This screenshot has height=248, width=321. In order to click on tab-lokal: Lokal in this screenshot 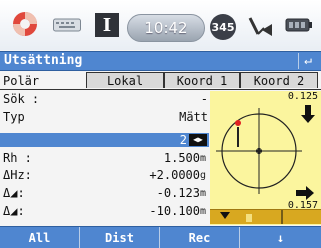, I will do `click(125, 80)`.